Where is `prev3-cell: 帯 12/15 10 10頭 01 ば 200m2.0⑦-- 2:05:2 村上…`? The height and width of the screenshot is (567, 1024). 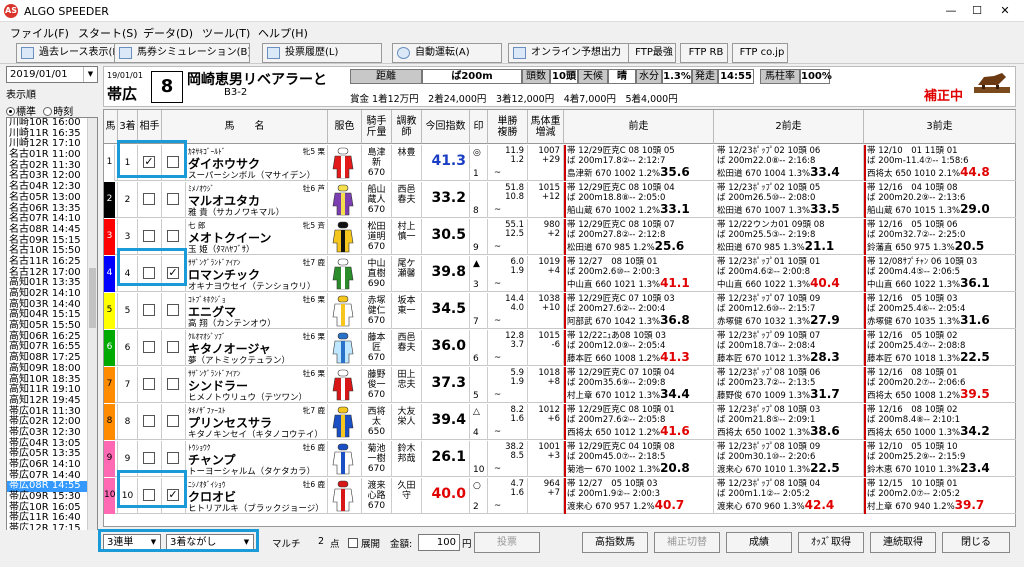
prev3-cell: 帯 12/15 10 10頭 01 ば 200m2.0⑦-- 2:05:2 村上… is located at coordinates (940, 496).